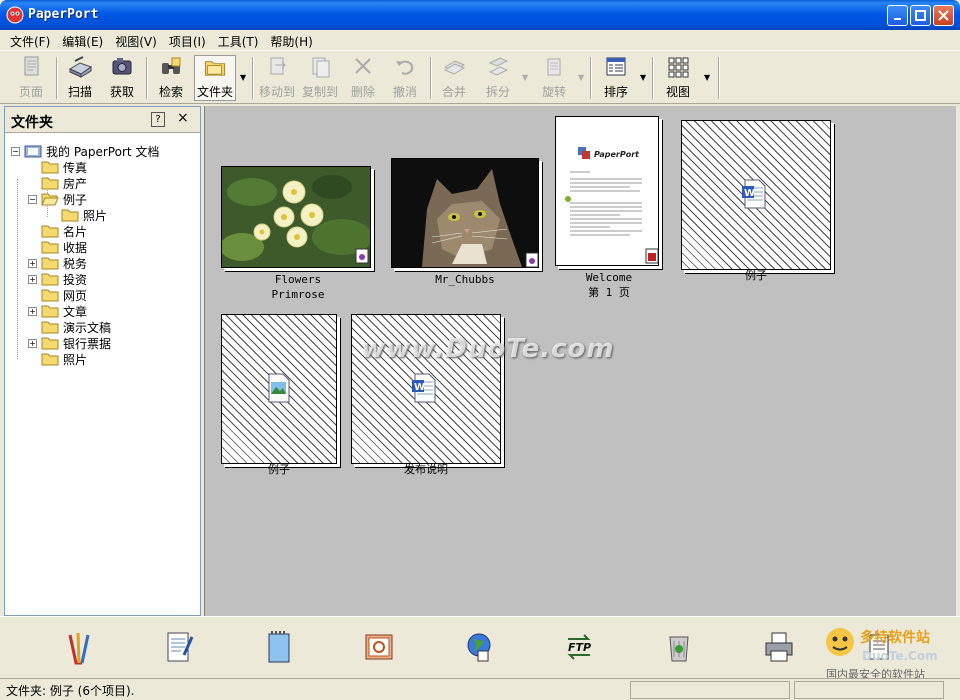 Image resolution: width=960 pixels, height=700 pixels. I want to click on tree-folder-label: 税务, so click(75, 263).